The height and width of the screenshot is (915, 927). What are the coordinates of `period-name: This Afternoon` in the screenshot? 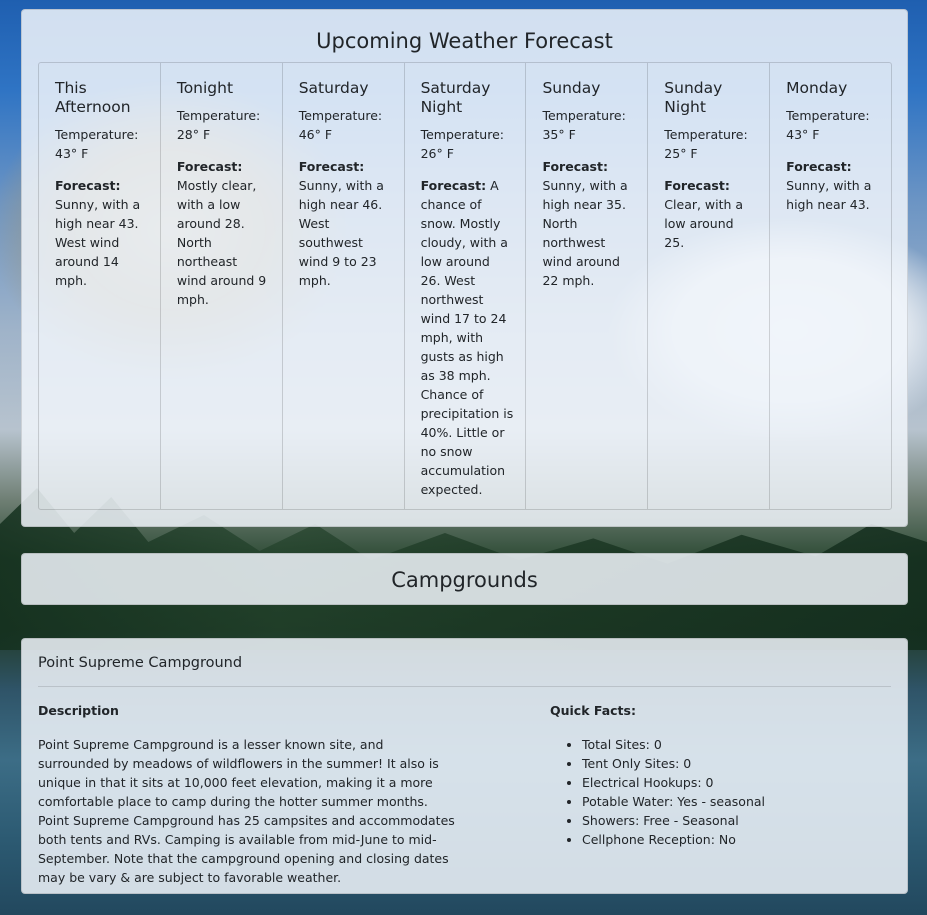 It's located at (93, 97).